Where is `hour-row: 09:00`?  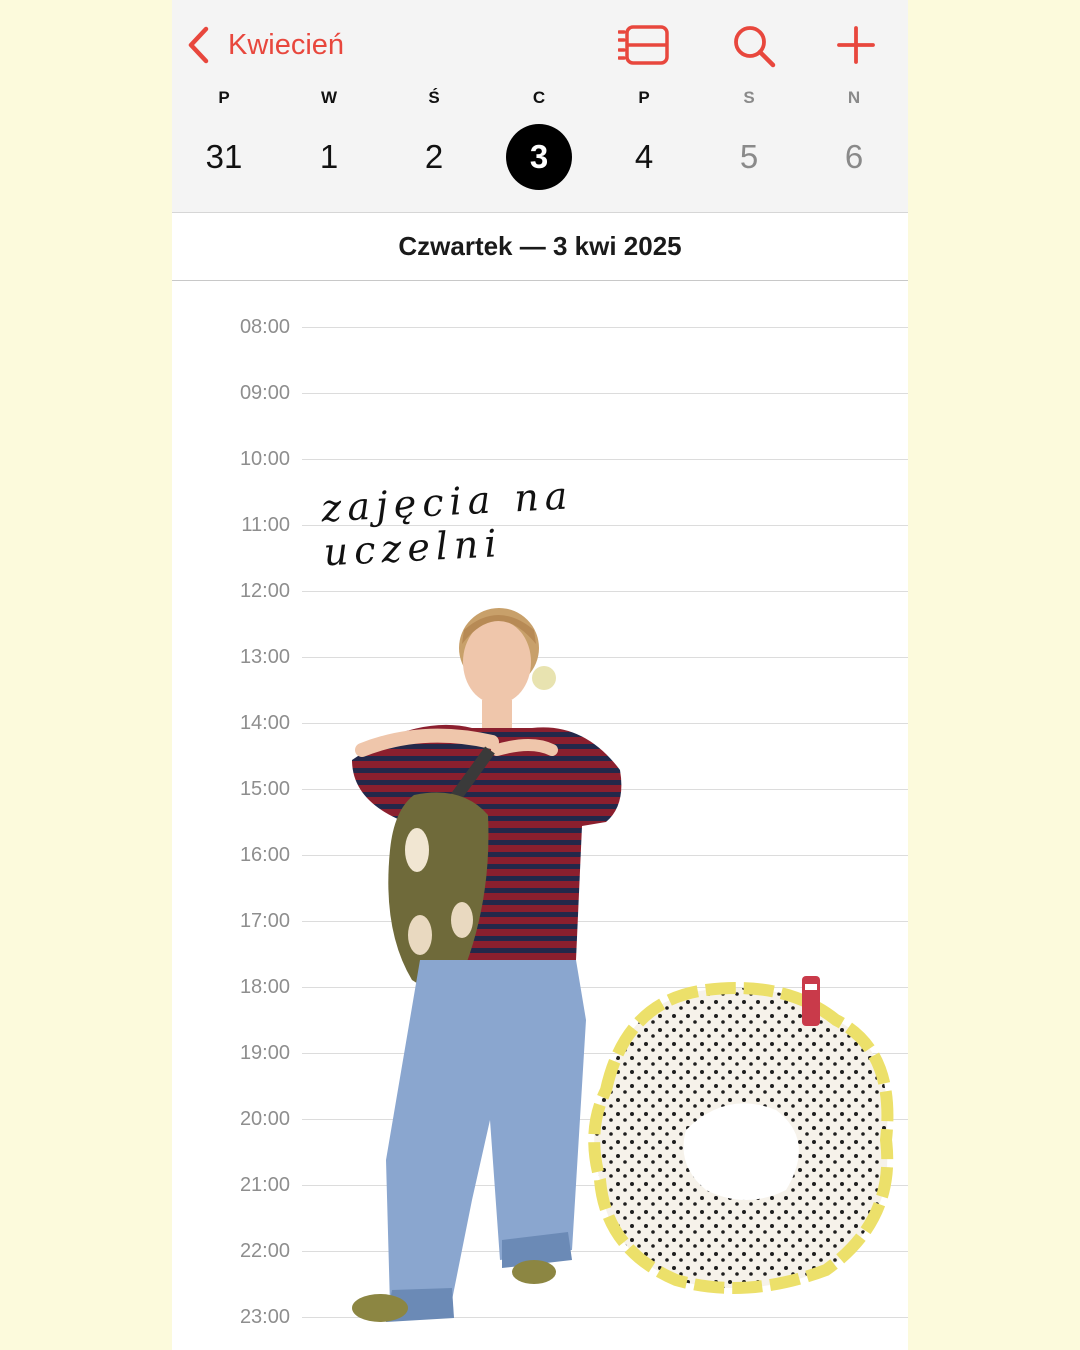 hour-row: 09:00 is located at coordinates (540, 397).